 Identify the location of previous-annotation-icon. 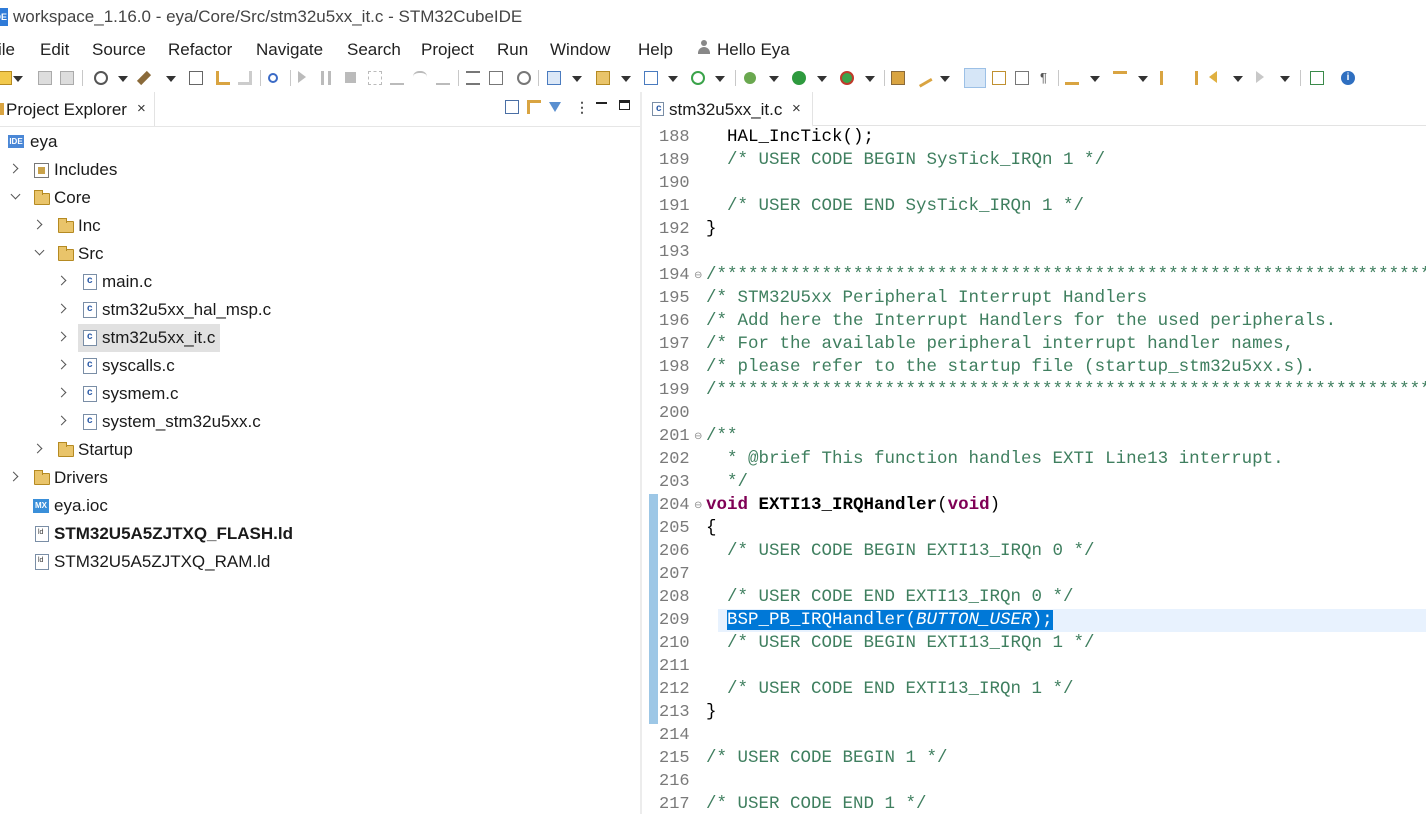
(1120, 78).